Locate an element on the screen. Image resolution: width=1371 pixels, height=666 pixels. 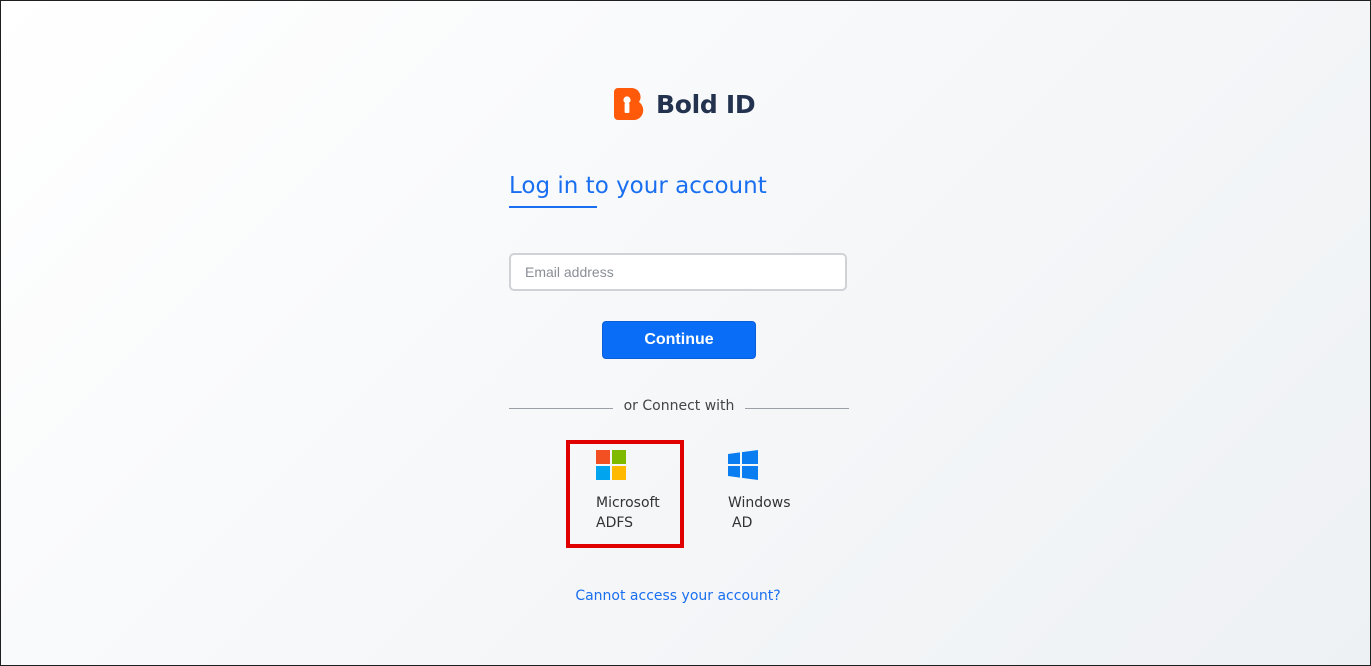
continue-button: Continue is located at coordinates (679, 340).